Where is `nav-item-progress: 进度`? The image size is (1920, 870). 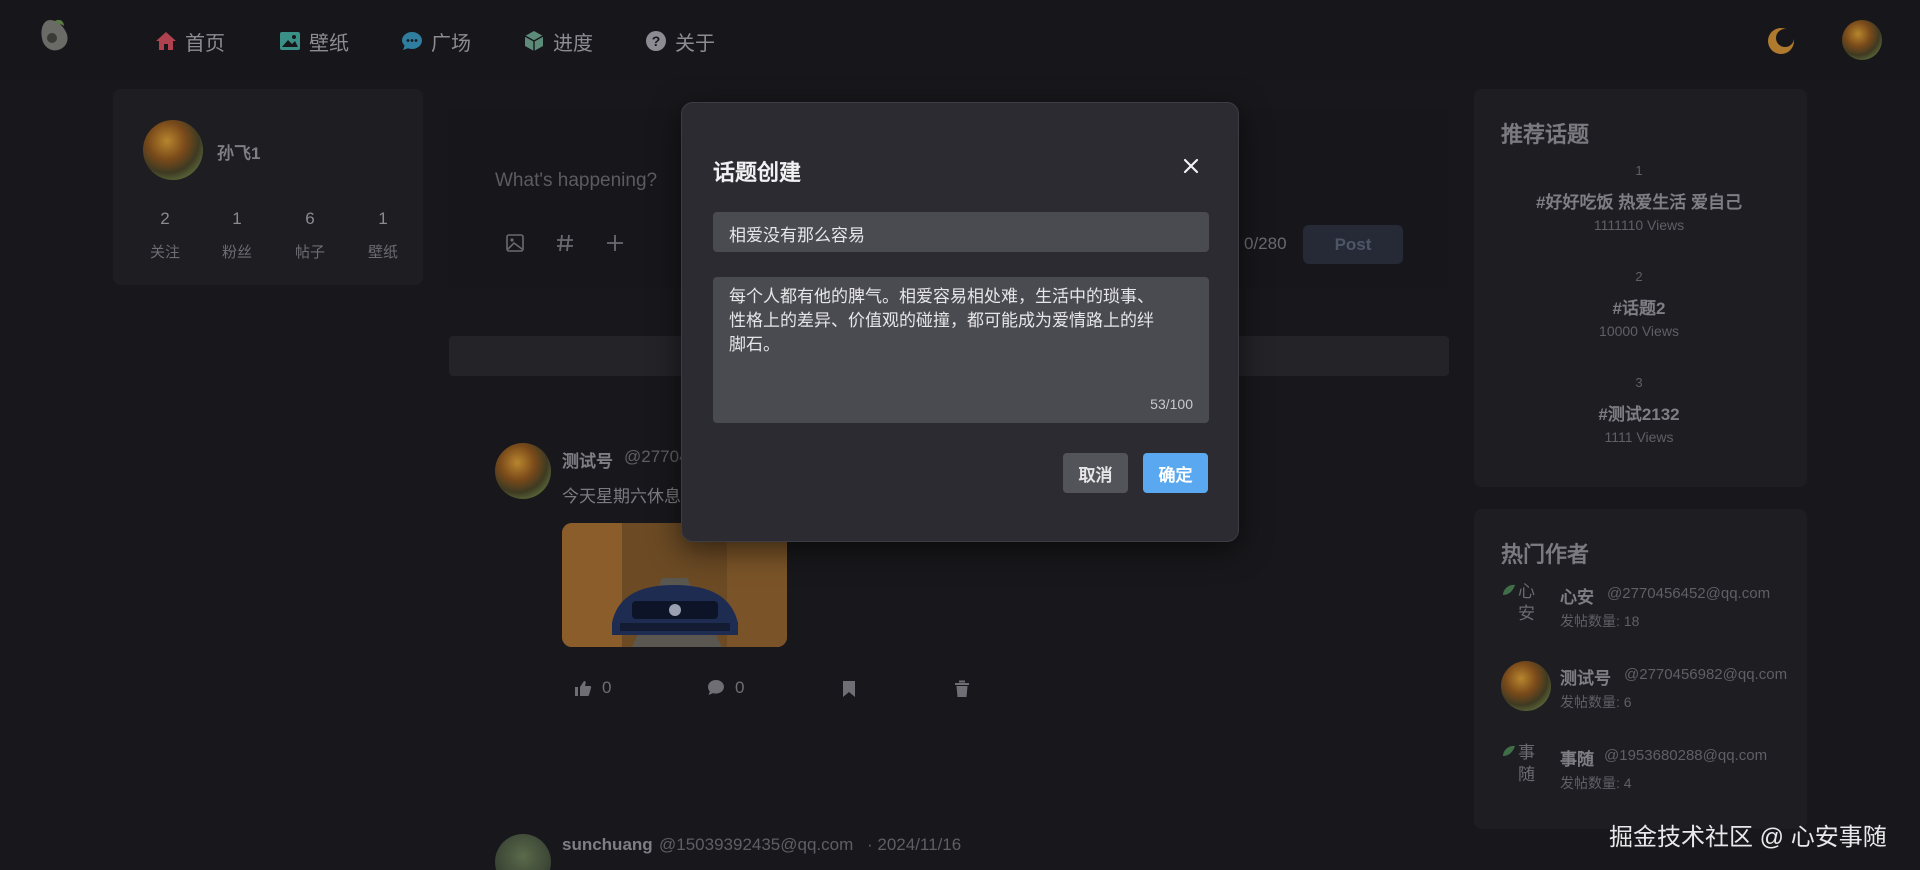
nav-item-progress: 进度 is located at coordinates (558, 41).